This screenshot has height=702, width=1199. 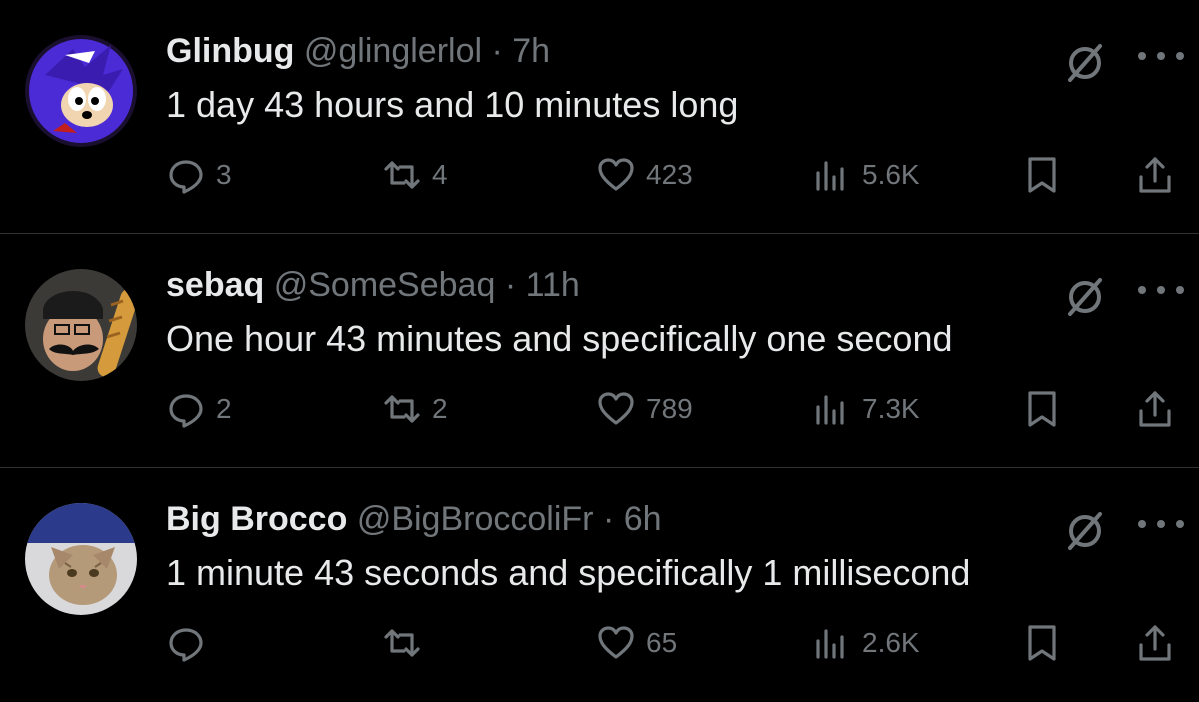 What do you see at coordinates (440, 174) in the screenshot?
I see `retweet-count: 4` at bounding box center [440, 174].